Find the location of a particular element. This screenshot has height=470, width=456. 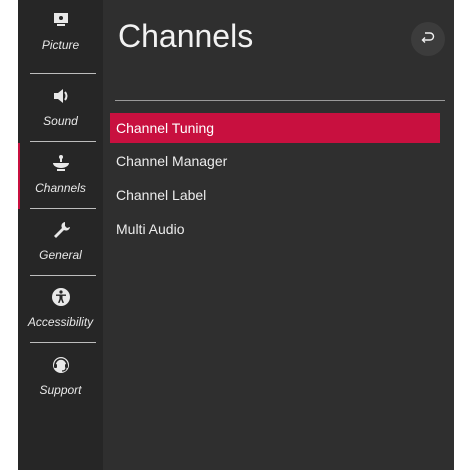

sidebar-item-support: Support is located at coordinates (60, 378).